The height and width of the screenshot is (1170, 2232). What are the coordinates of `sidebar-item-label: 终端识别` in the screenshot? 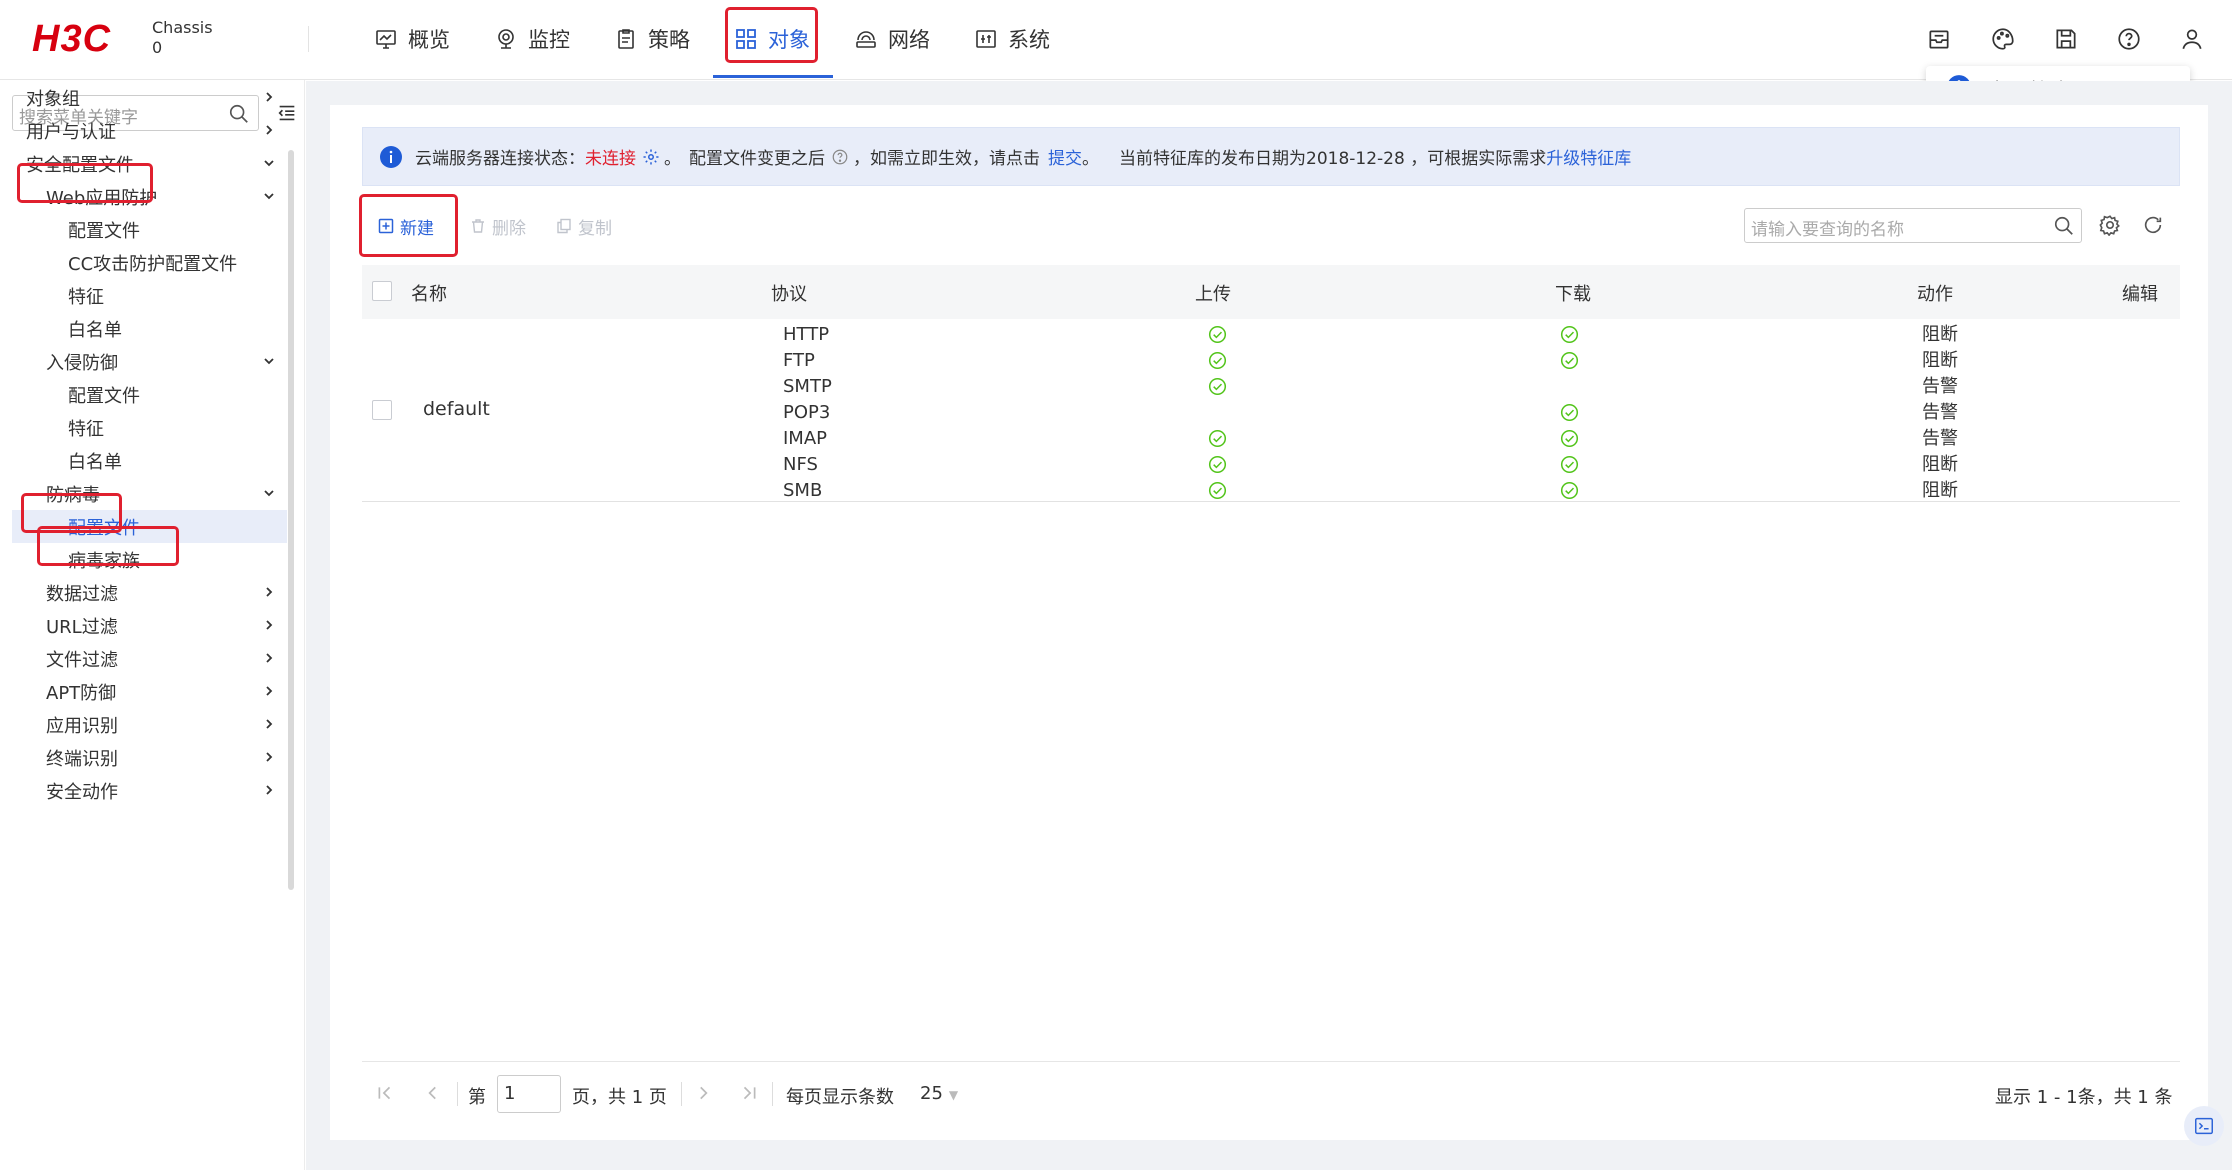 It's located at (82, 759).